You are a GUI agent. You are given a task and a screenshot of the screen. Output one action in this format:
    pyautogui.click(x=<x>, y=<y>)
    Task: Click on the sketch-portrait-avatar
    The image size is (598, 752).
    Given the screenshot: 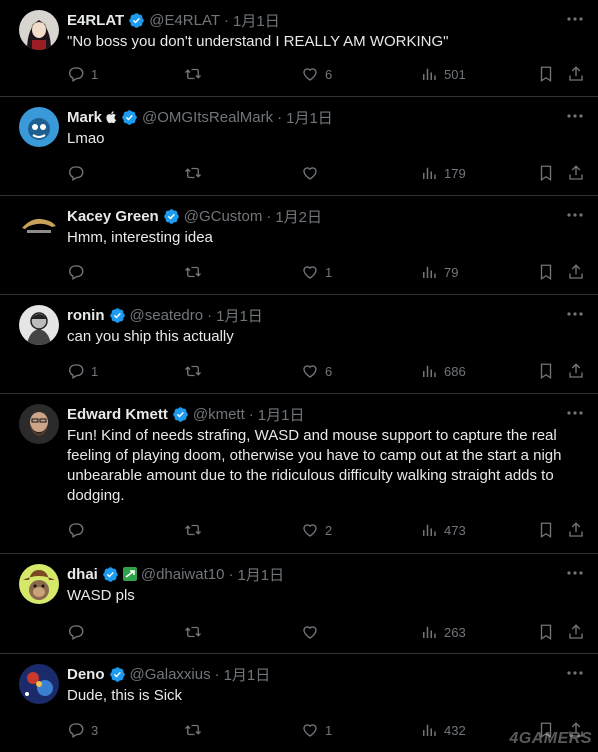 What is the action you would take?
    pyautogui.click(x=39, y=325)
    